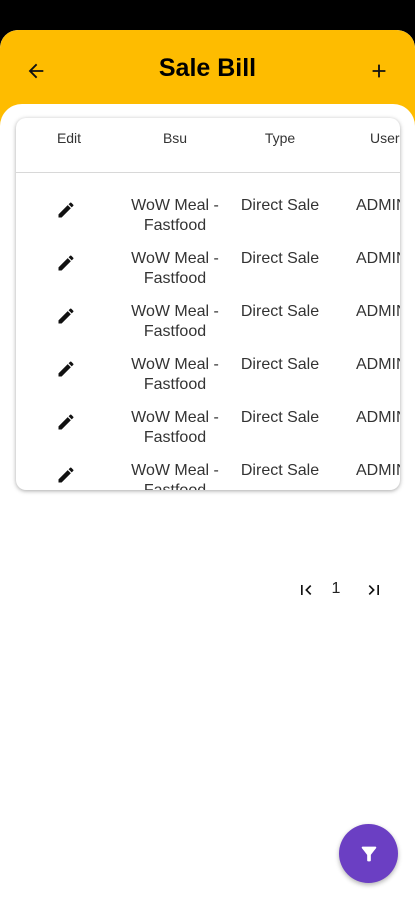  I want to click on table-header: Edit Bsu Type User, so click(208, 145).